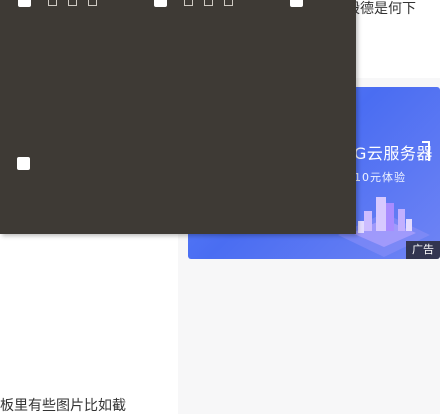 Image resolution: width=440 pixels, height=416 pixels. What do you see at coordinates (426, 151) in the screenshot?
I see `bracket-decoration-icon` at bounding box center [426, 151].